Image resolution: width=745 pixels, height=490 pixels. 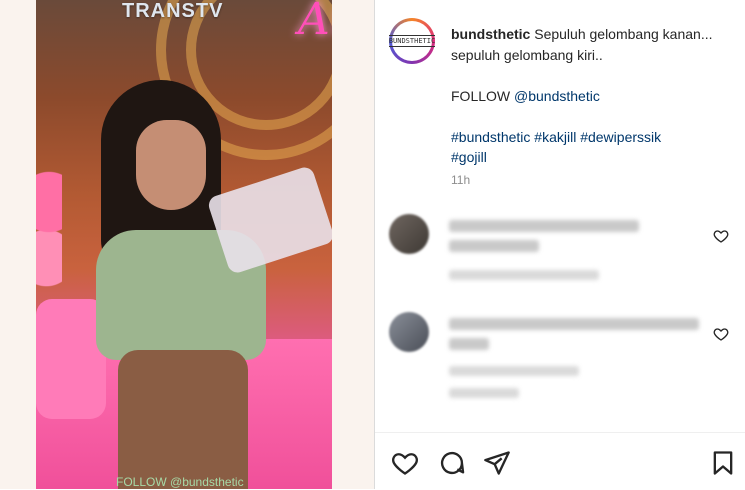 I want to click on hashtag-link: #bundsthetic, so click(x=490, y=137).